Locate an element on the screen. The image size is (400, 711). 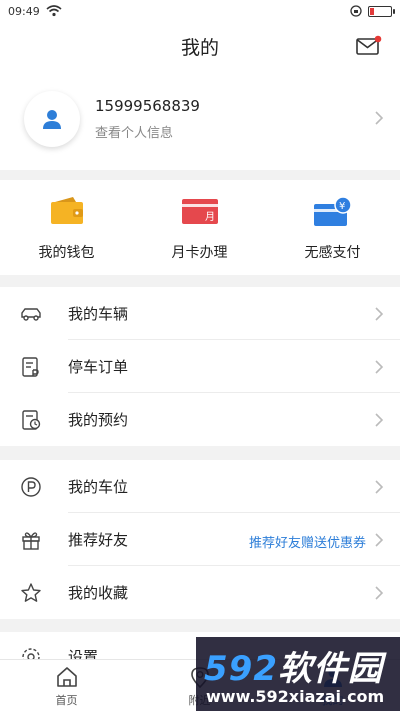
top-nav-bar: 我的 is located at coordinates (200, 45).